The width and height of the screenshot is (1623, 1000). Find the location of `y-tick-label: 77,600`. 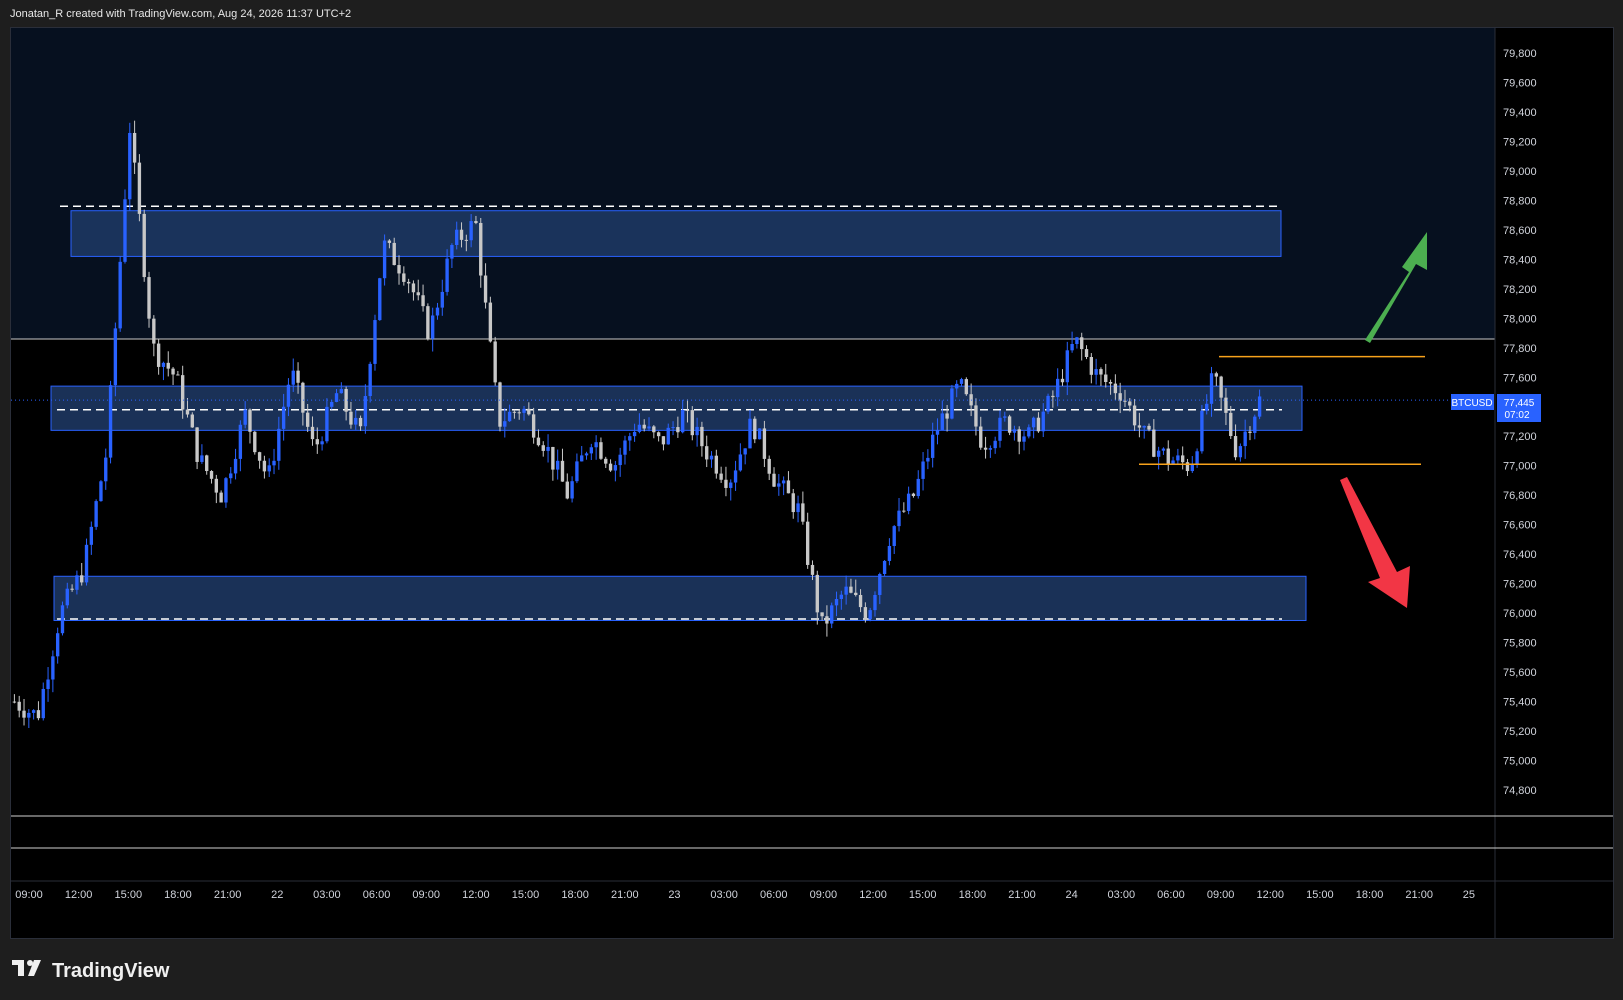

y-tick-label: 77,600 is located at coordinates (1520, 378).